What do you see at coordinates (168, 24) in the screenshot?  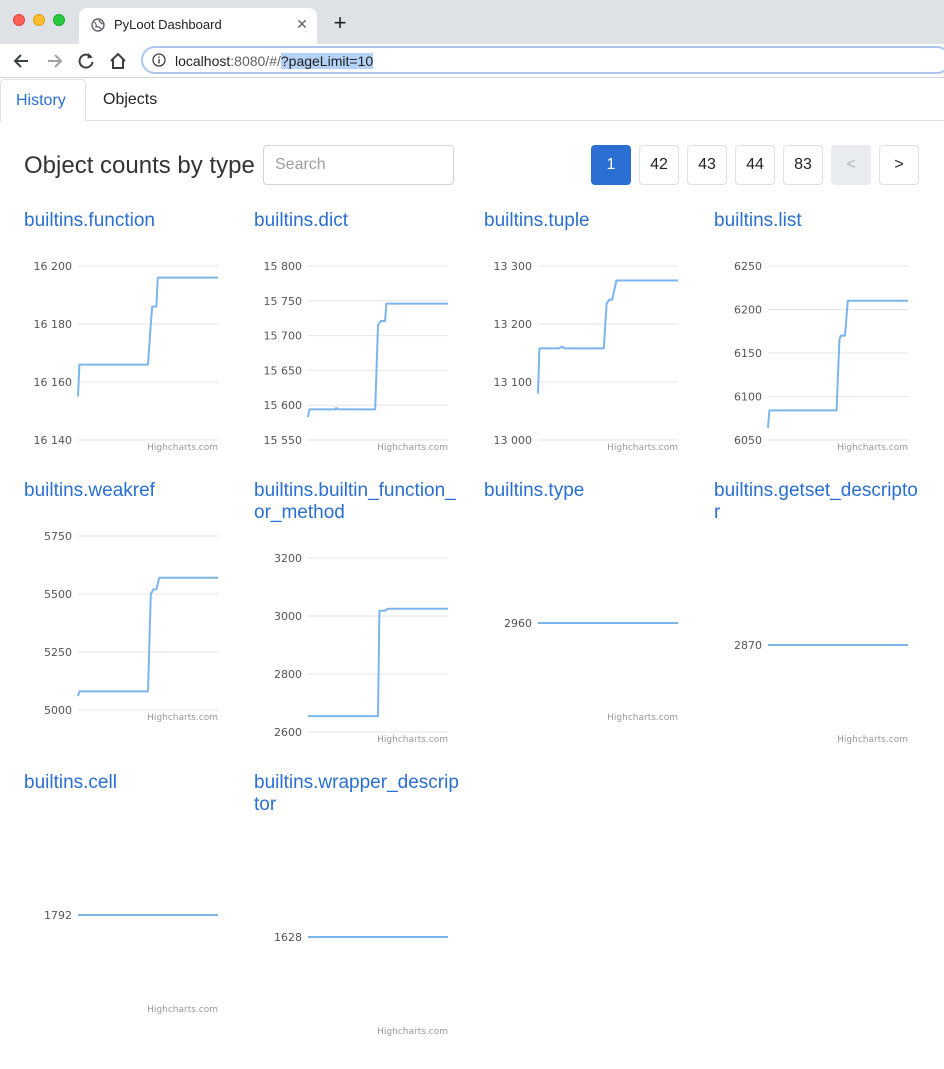 I see `browser-tab-title: PyLoot Dashboard` at bounding box center [168, 24].